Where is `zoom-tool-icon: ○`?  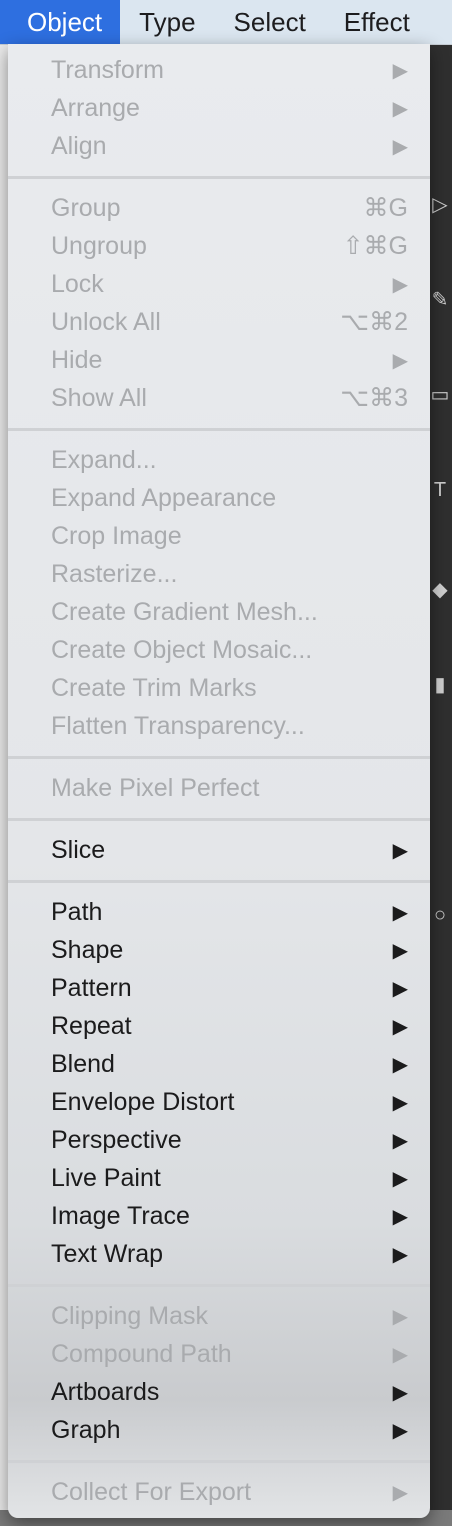 zoom-tool-icon: ○ is located at coordinates (440, 915).